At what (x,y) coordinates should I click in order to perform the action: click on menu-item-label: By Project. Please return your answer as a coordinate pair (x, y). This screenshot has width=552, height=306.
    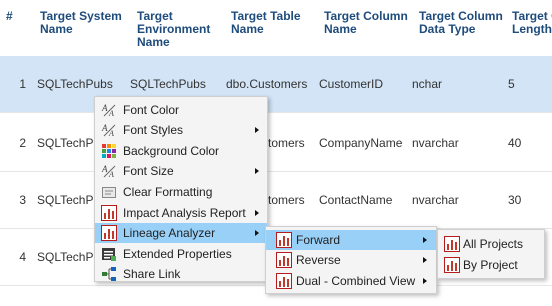
    Looking at the image, I should click on (490, 265).